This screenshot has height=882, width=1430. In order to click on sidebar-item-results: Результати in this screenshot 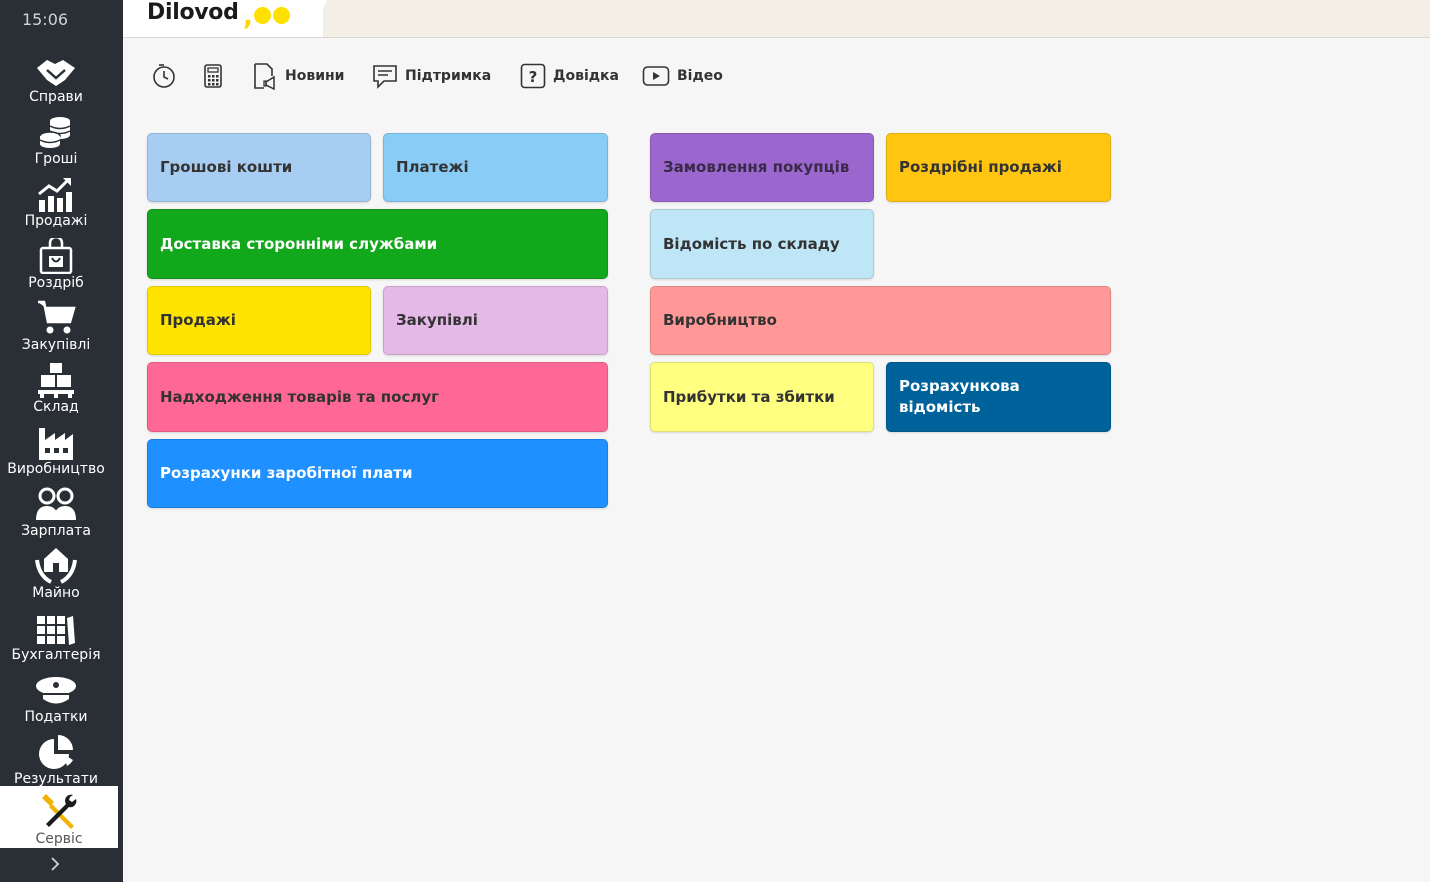, I will do `click(56, 761)`.